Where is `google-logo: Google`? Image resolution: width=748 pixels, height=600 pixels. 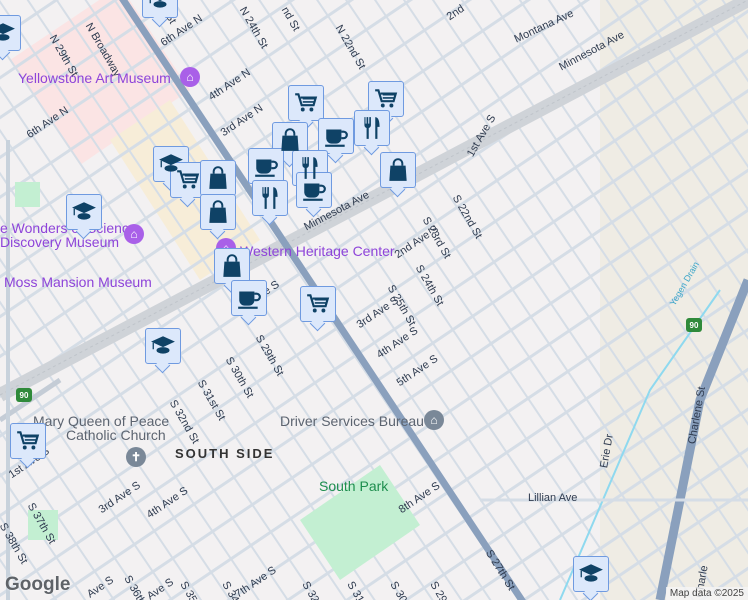
google-logo: Google is located at coordinates (38, 584).